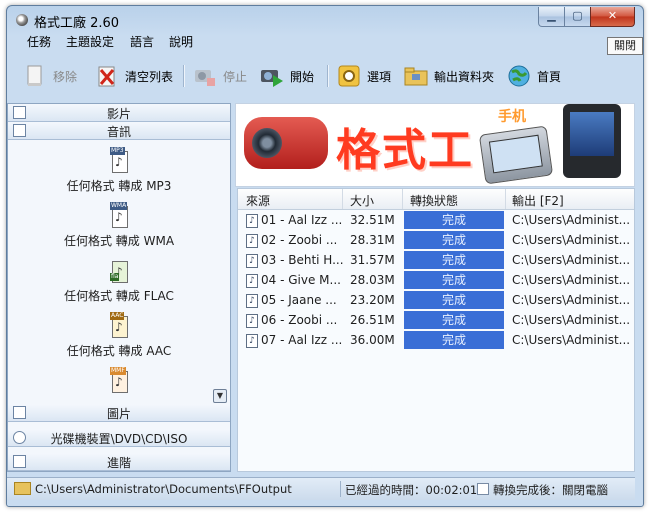 Image resolution: width=649 pixels, height=513 pixels. What do you see at coordinates (119, 296) in the screenshot?
I see `format-flac-label: 任何格式 轉成 FLAC` at bounding box center [119, 296].